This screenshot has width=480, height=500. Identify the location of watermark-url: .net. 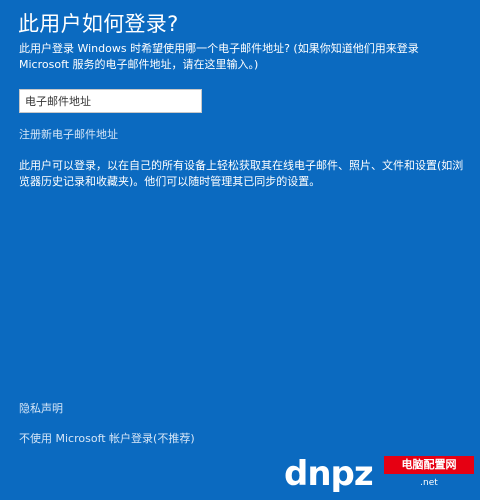
(429, 483).